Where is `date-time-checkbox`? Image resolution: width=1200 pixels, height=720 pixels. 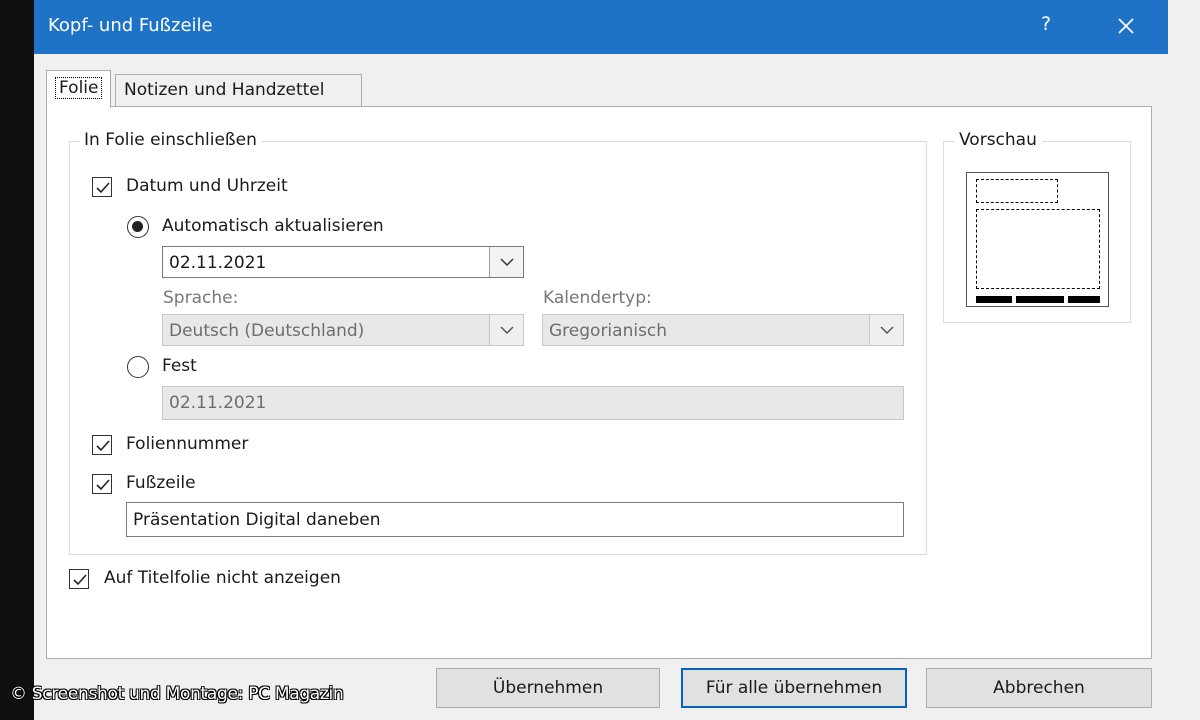 date-time-checkbox is located at coordinates (102, 187).